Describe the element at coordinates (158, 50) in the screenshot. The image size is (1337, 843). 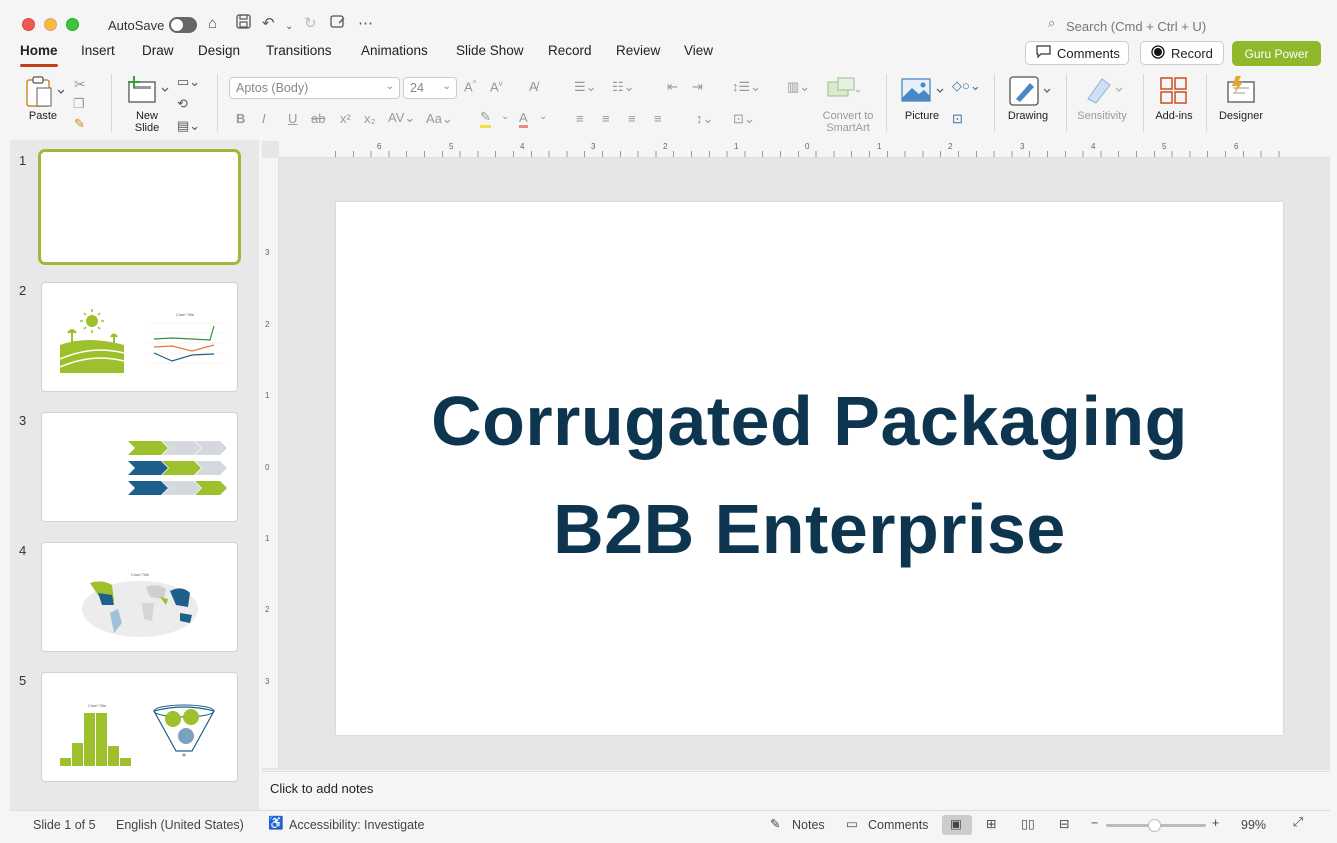
I see `tab-draw: Draw` at that location.